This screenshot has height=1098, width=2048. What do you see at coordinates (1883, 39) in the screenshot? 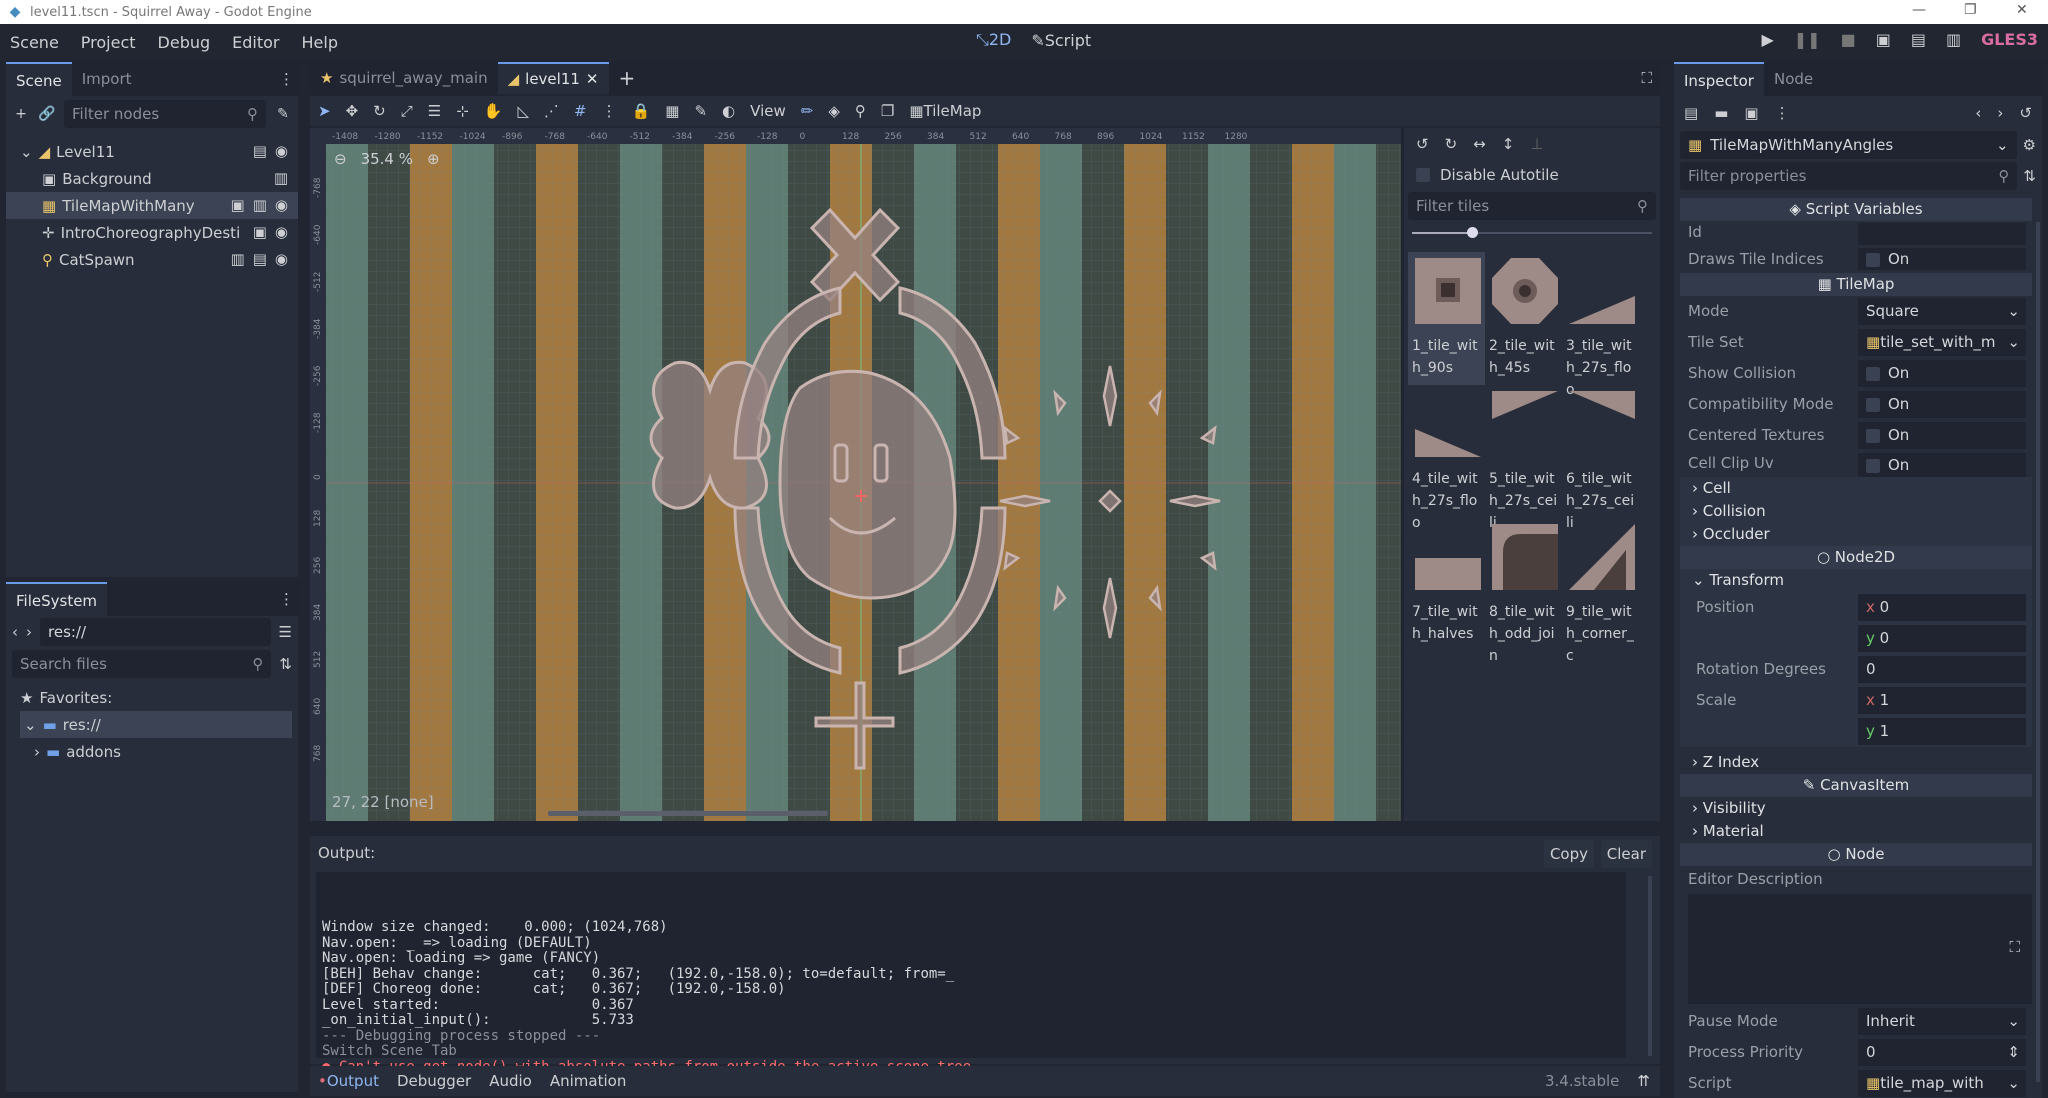
I see `play-scene-icon: ▣` at bounding box center [1883, 39].